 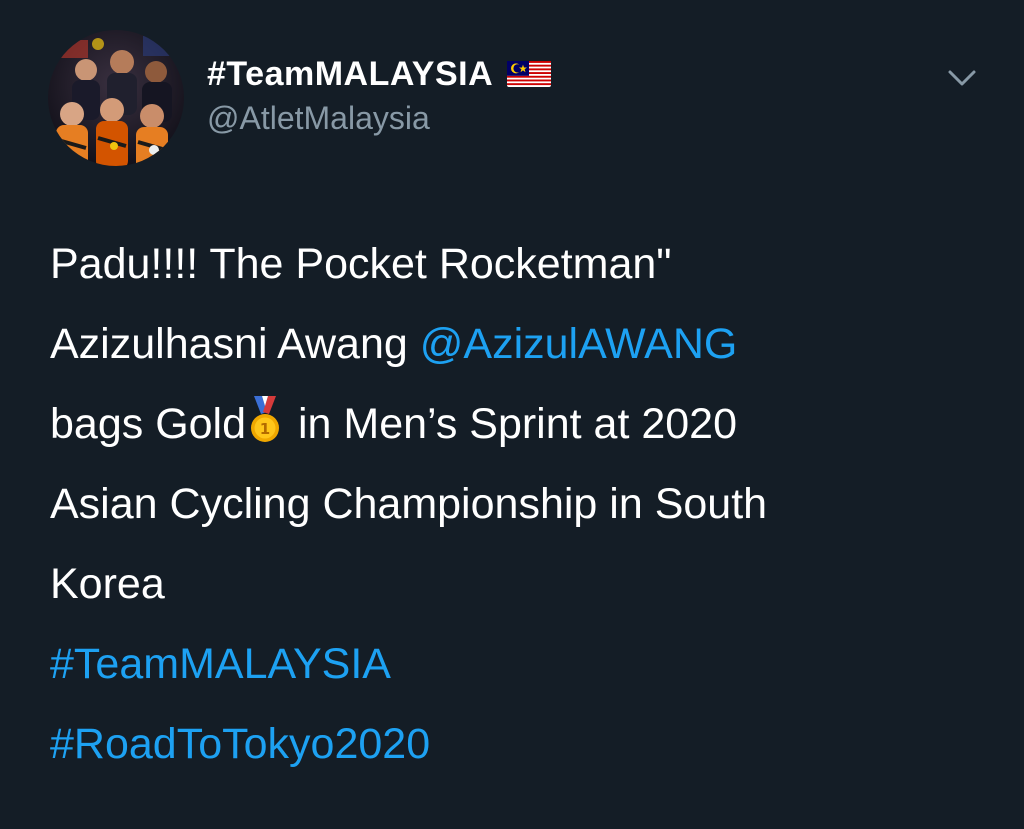 I want to click on chevron-down-icon, so click(x=962, y=78).